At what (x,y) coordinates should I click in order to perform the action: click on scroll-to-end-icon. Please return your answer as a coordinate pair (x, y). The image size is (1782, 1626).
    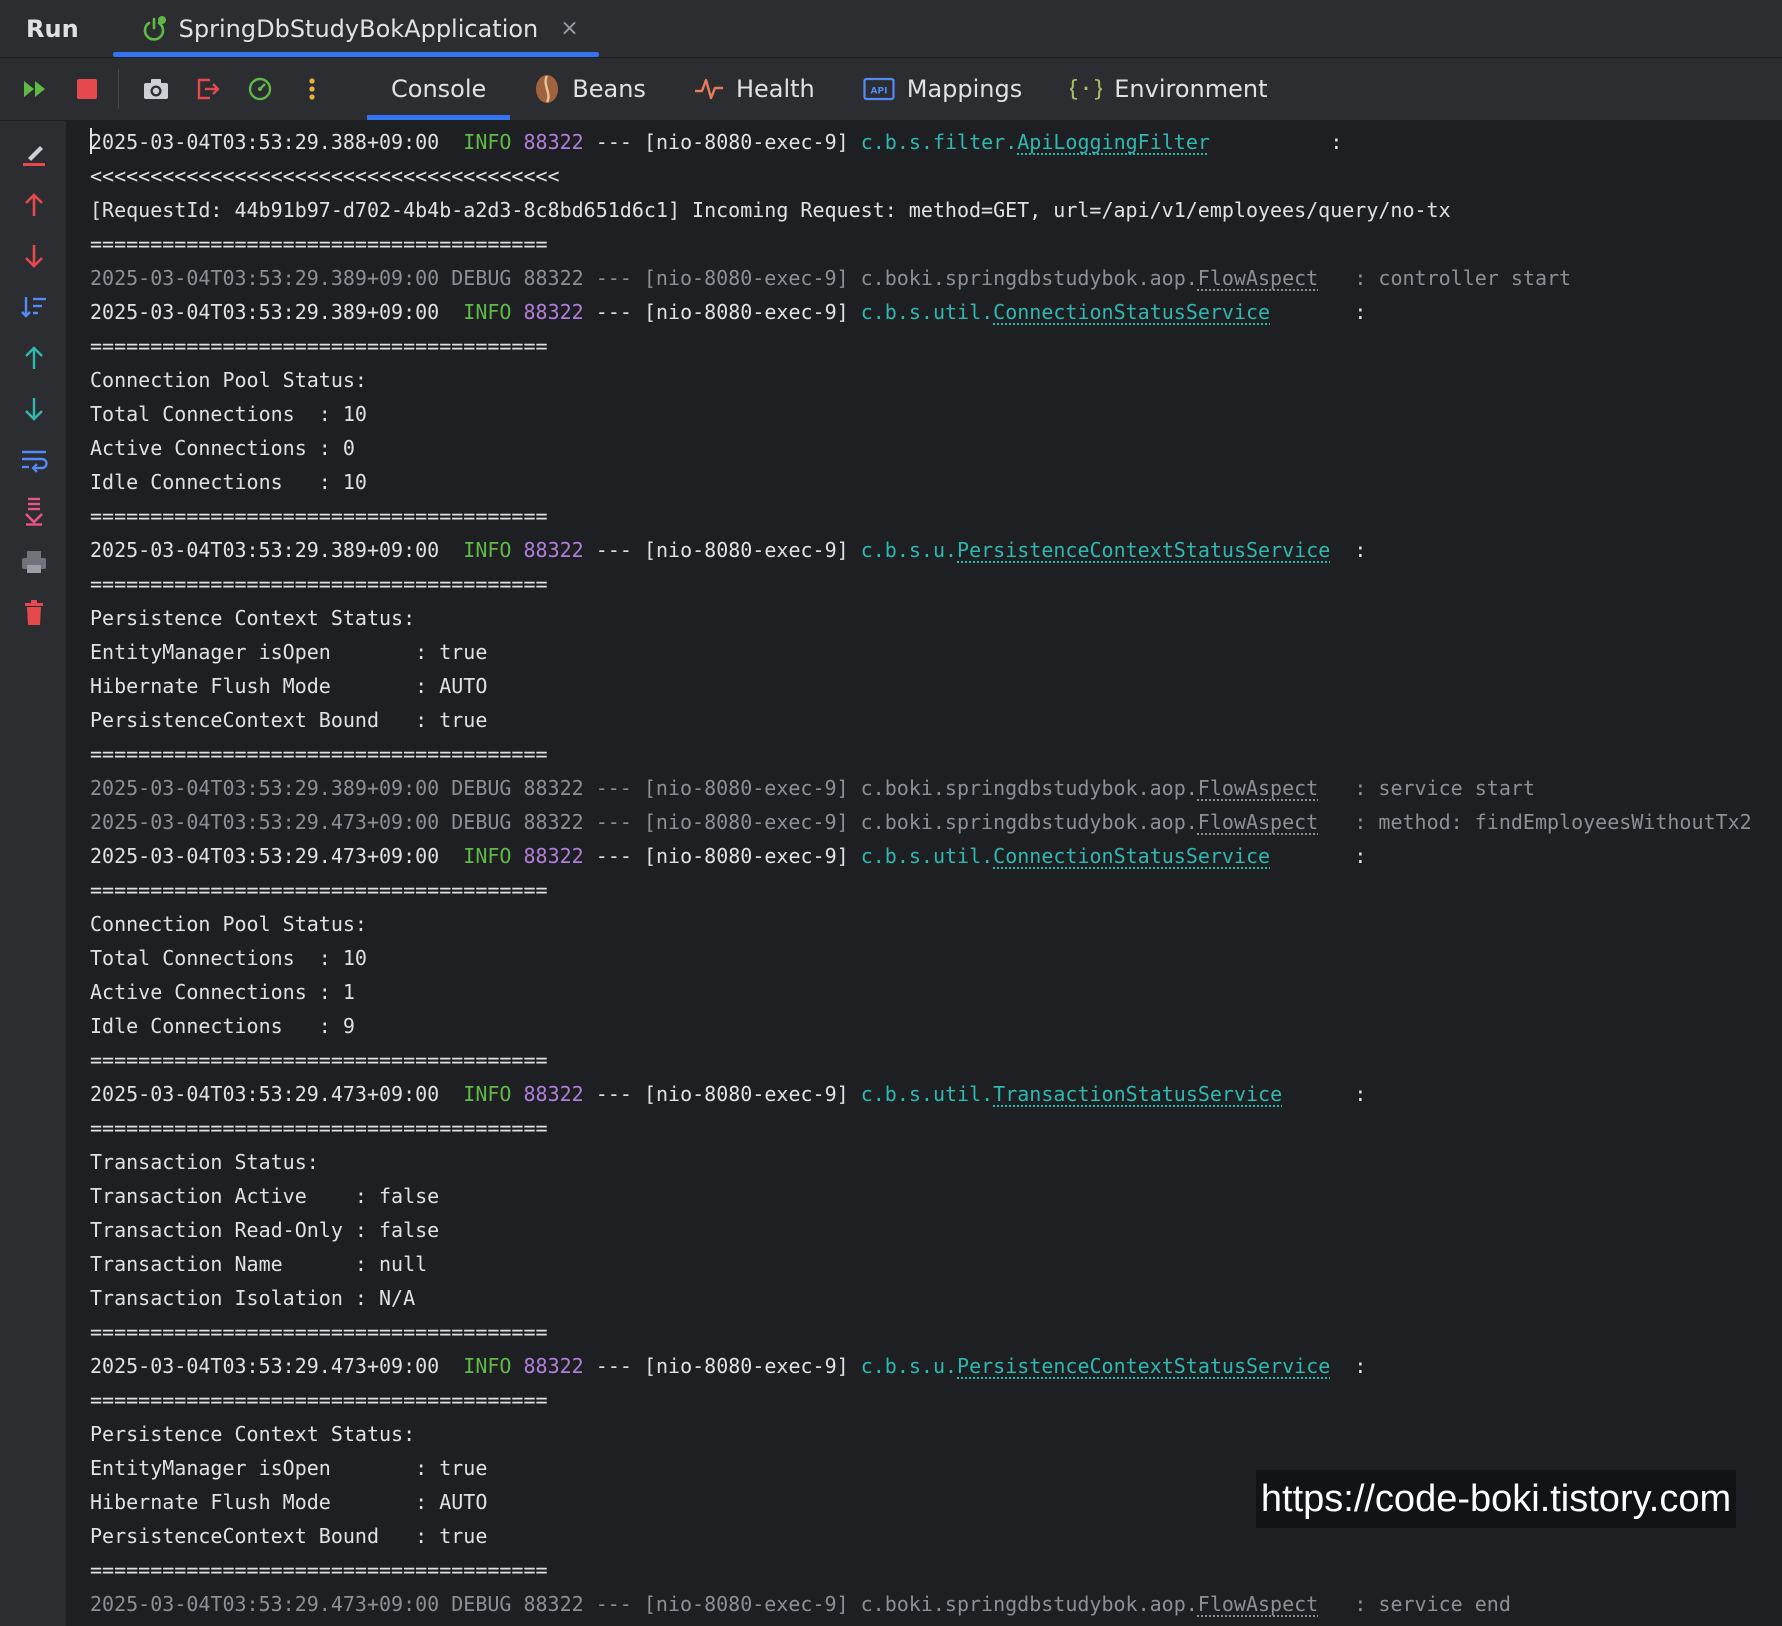
    Looking at the image, I should click on (34, 511).